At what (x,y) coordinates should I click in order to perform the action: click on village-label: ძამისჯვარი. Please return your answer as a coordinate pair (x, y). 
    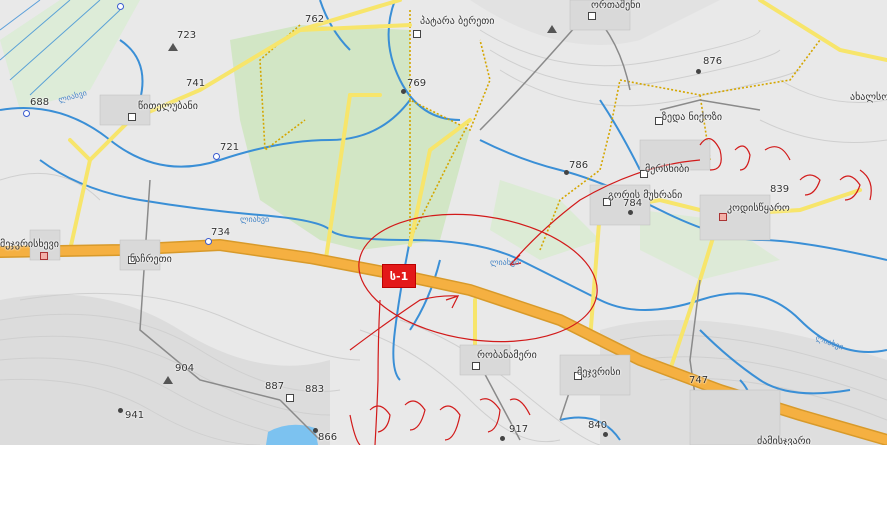
    Looking at the image, I should click on (784, 440).